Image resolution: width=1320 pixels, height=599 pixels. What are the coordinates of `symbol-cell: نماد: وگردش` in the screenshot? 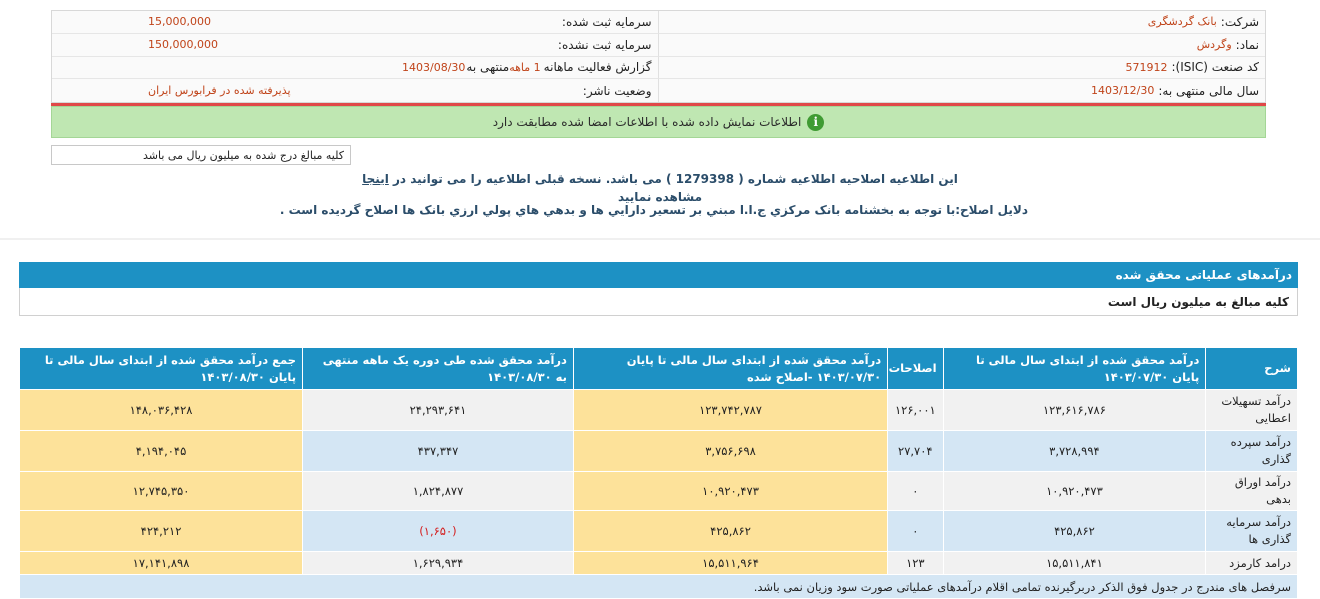 It's located at (961, 45).